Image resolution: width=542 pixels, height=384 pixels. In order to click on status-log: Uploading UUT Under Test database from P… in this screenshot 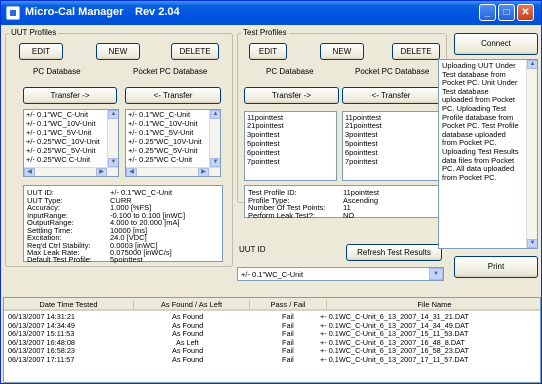, I will do `click(488, 154)`.